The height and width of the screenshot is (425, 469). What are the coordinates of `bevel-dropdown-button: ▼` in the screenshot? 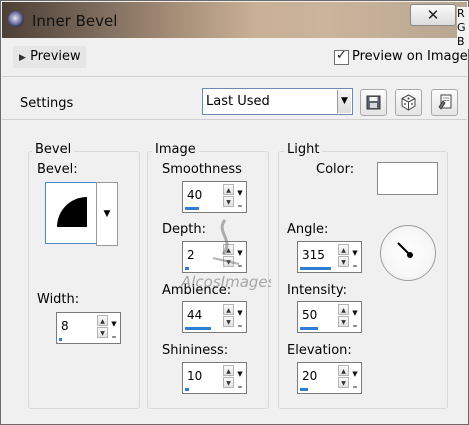 It's located at (107, 214).